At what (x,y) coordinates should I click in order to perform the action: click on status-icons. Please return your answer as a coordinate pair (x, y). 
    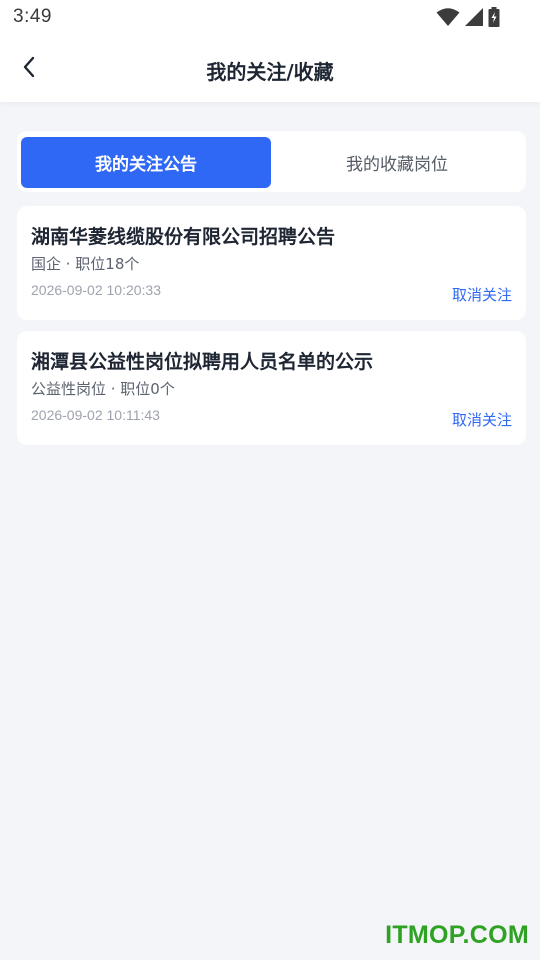
    Looking at the image, I should click on (468, 17).